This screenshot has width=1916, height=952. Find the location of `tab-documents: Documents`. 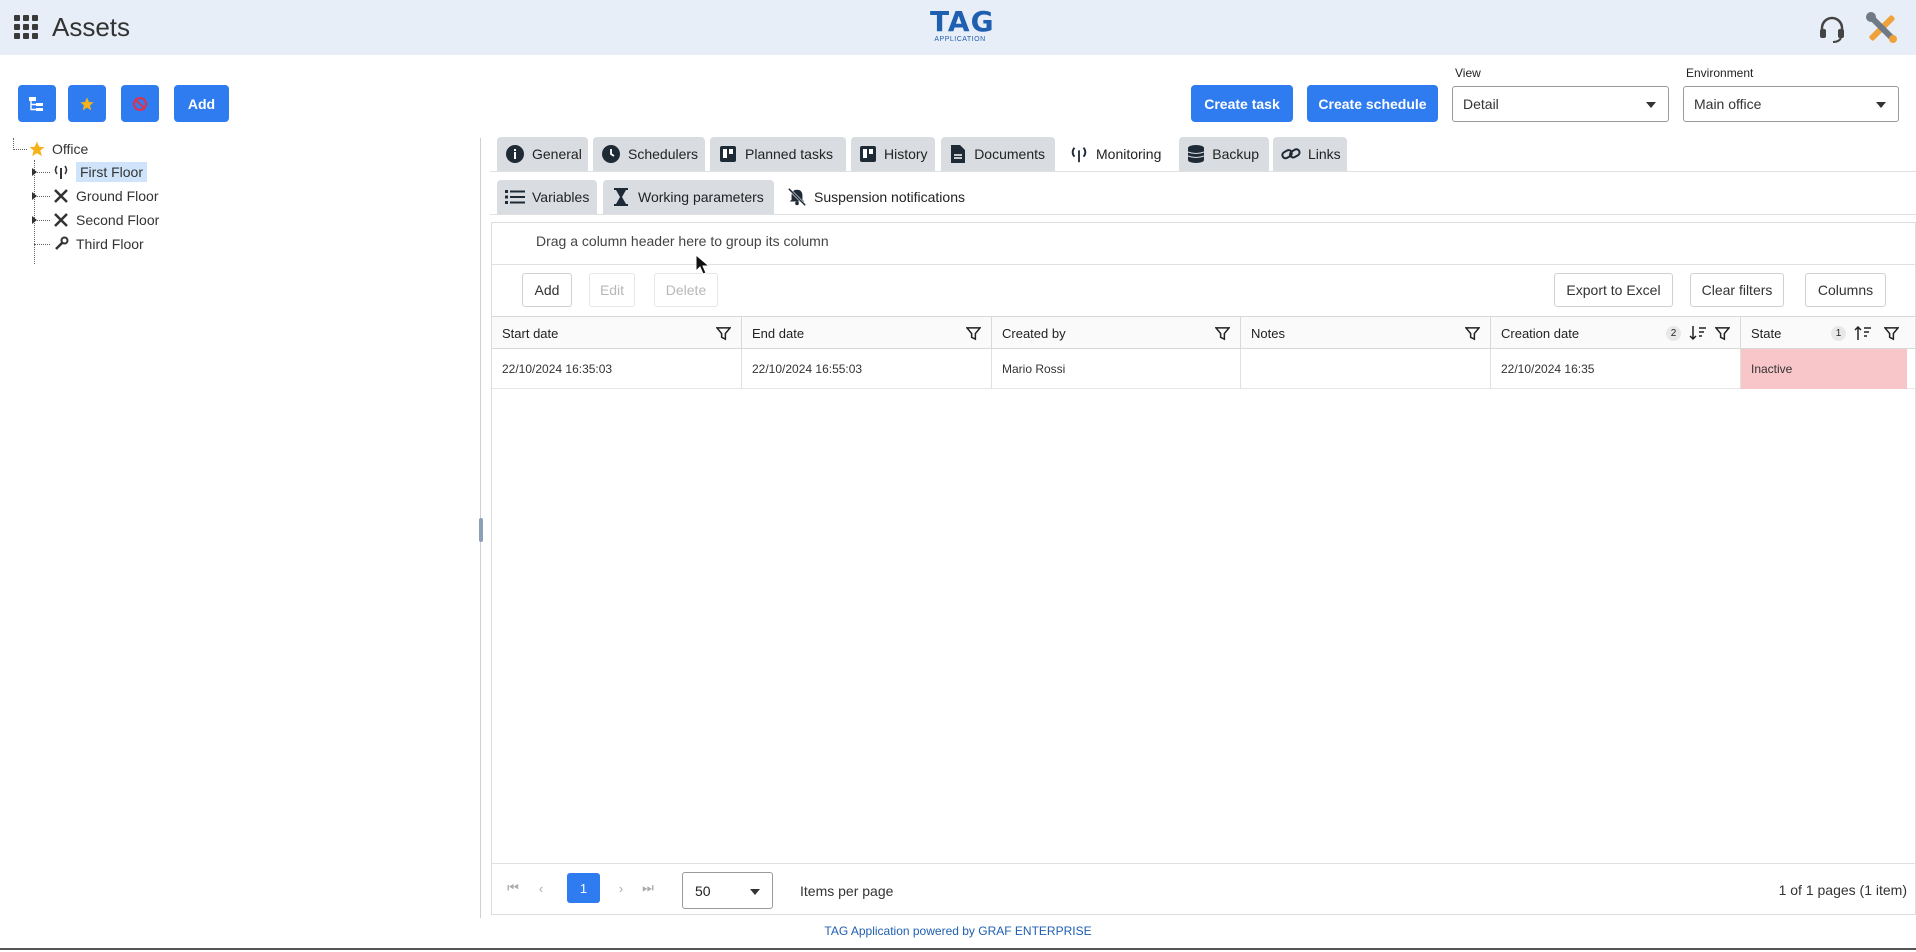

tab-documents: Documents is located at coordinates (998, 154).